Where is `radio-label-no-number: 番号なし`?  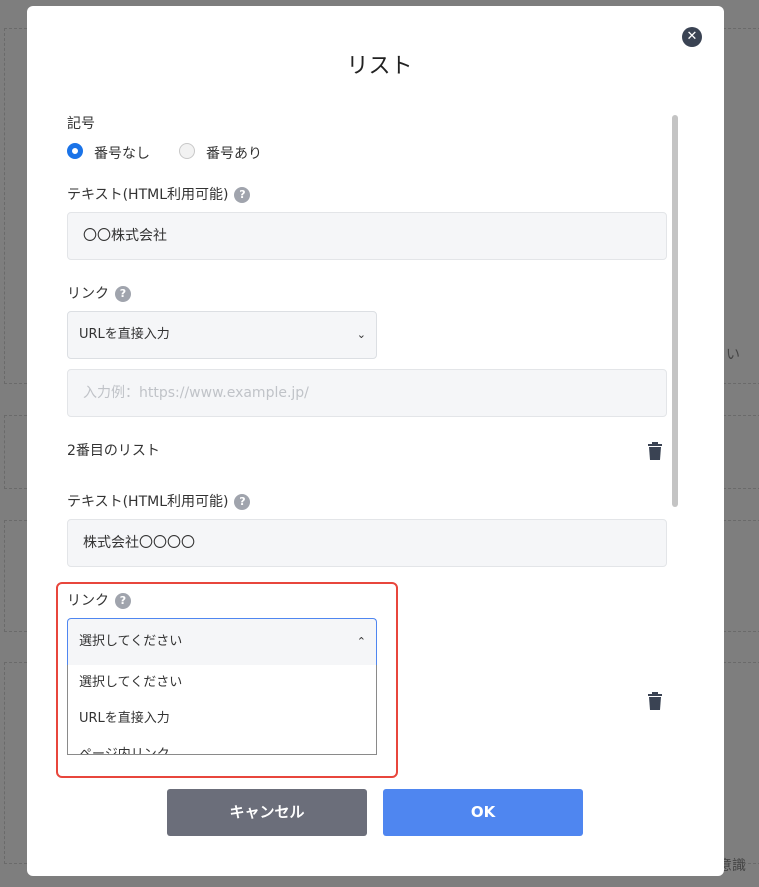 radio-label-no-number: 番号なし is located at coordinates (122, 154).